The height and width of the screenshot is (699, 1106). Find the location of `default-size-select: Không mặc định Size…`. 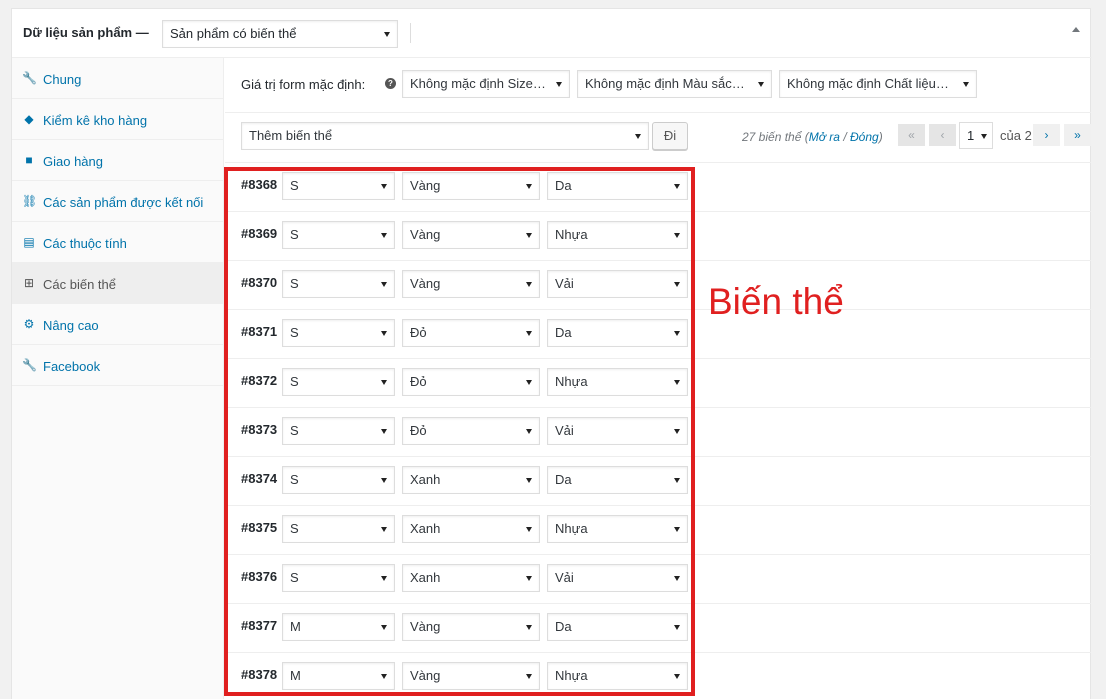

default-size-select: Không mặc định Size… is located at coordinates (486, 84).